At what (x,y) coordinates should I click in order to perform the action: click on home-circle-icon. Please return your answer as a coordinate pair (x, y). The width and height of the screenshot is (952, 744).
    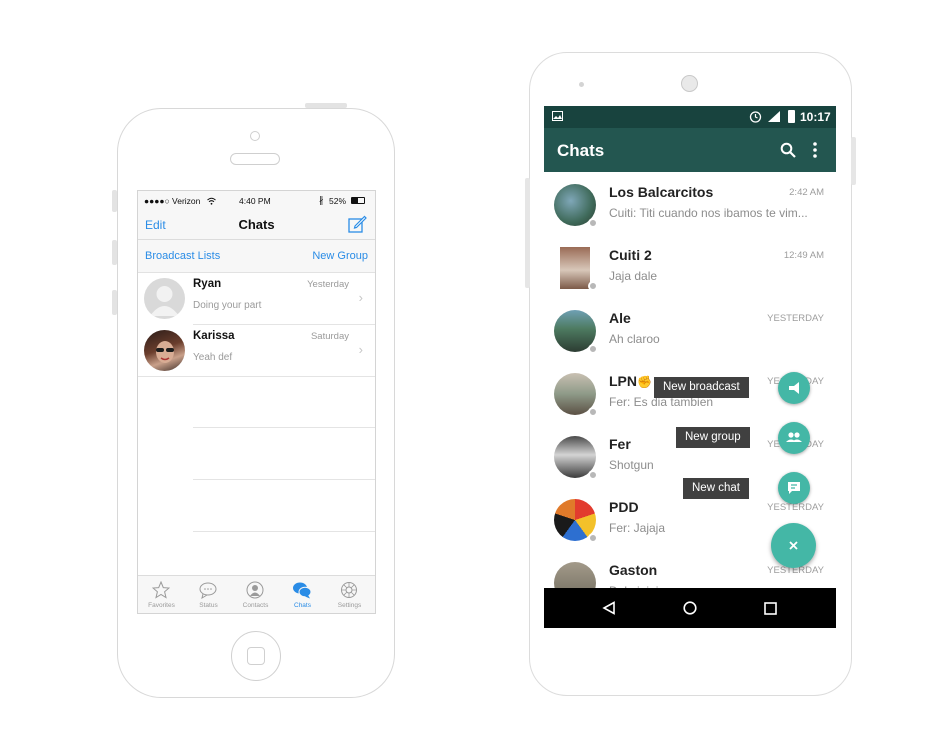
    Looking at the image, I should click on (690, 608).